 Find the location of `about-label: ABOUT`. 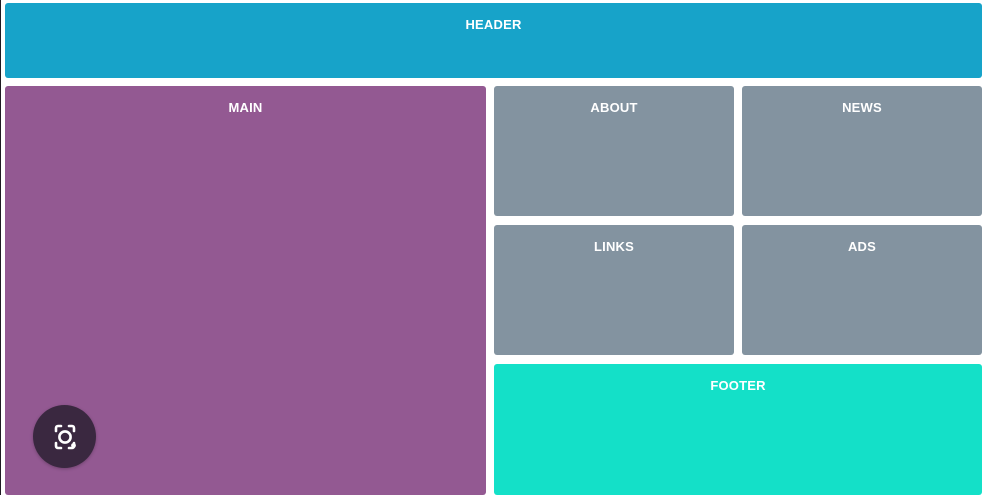

about-label: ABOUT is located at coordinates (614, 107).